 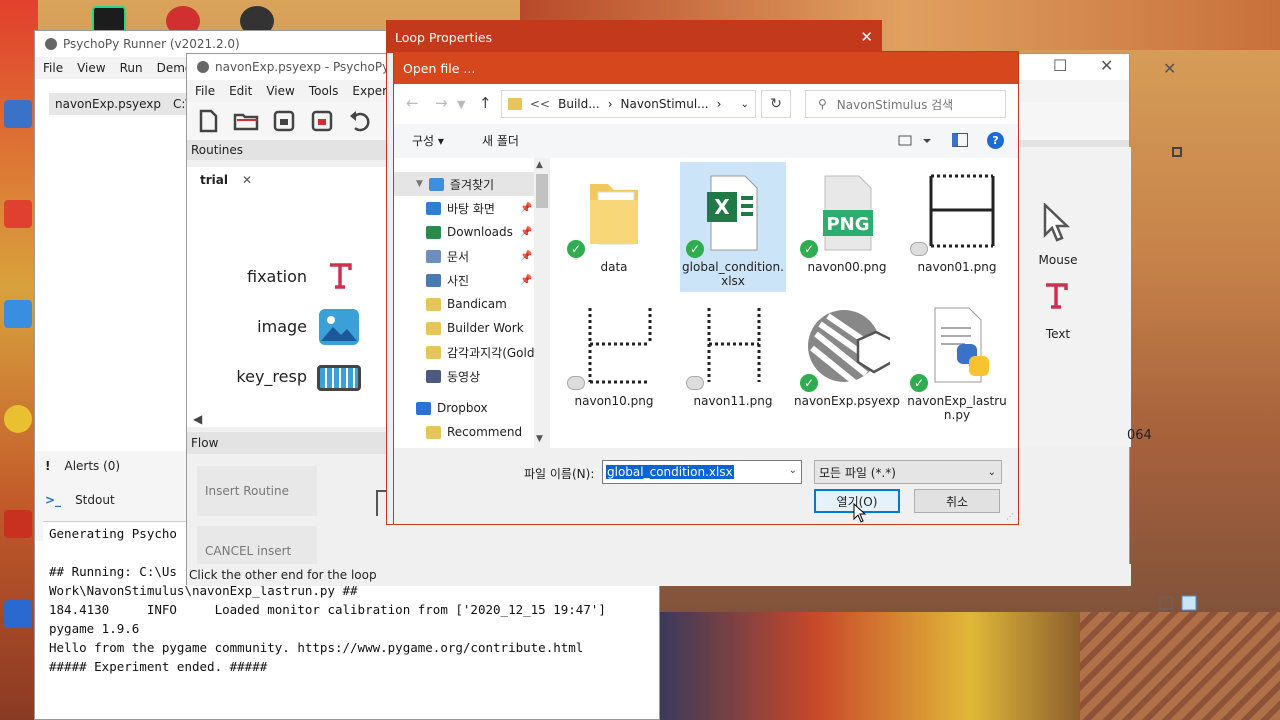 I want to click on menu-tools: Tools, so click(x=324, y=91).